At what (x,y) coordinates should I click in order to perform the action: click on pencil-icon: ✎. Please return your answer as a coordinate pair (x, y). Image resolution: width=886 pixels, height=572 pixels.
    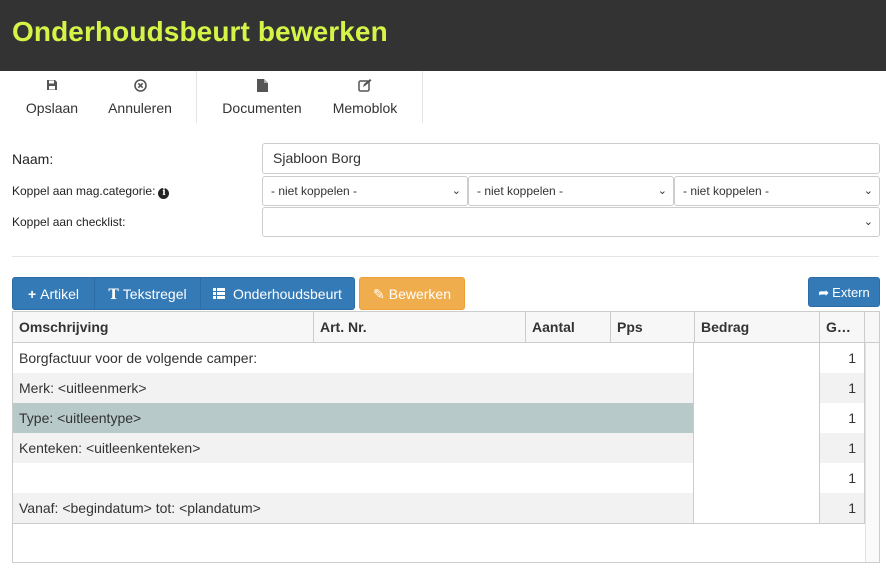
    Looking at the image, I should click on (379, 294).